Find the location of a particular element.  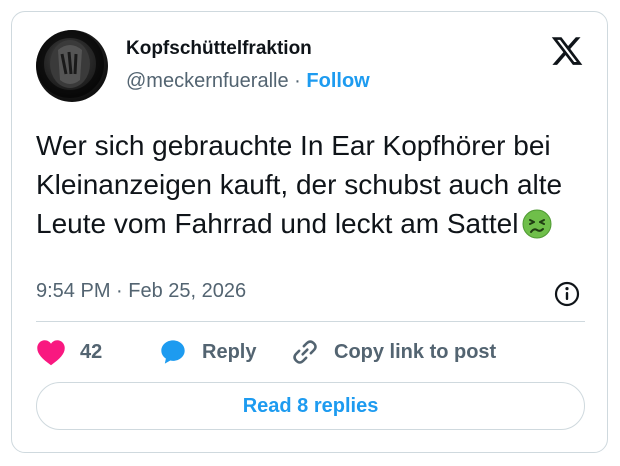

author-handle-row: @meckernfueralle · Follow is located at coordinates (248, 81).